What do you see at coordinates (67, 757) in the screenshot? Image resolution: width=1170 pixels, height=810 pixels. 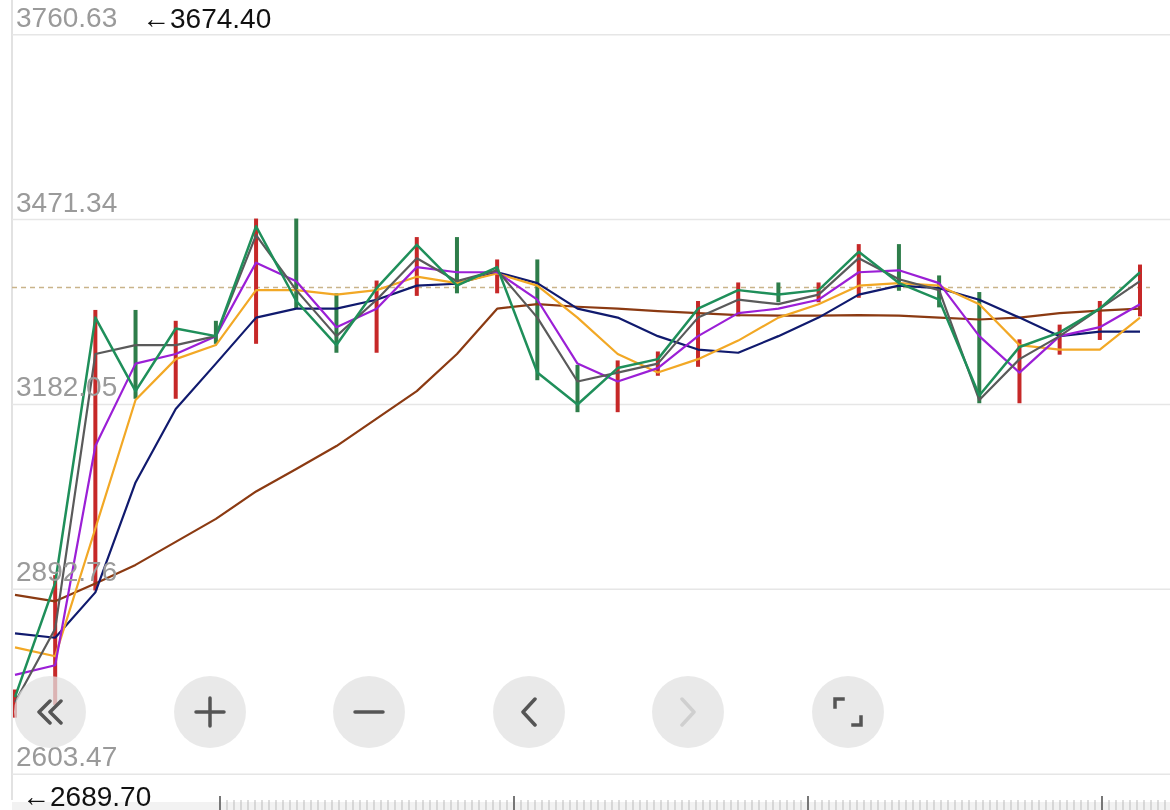 I see `axis-tick-label: 2603.47` at bounding box center [67, 757].